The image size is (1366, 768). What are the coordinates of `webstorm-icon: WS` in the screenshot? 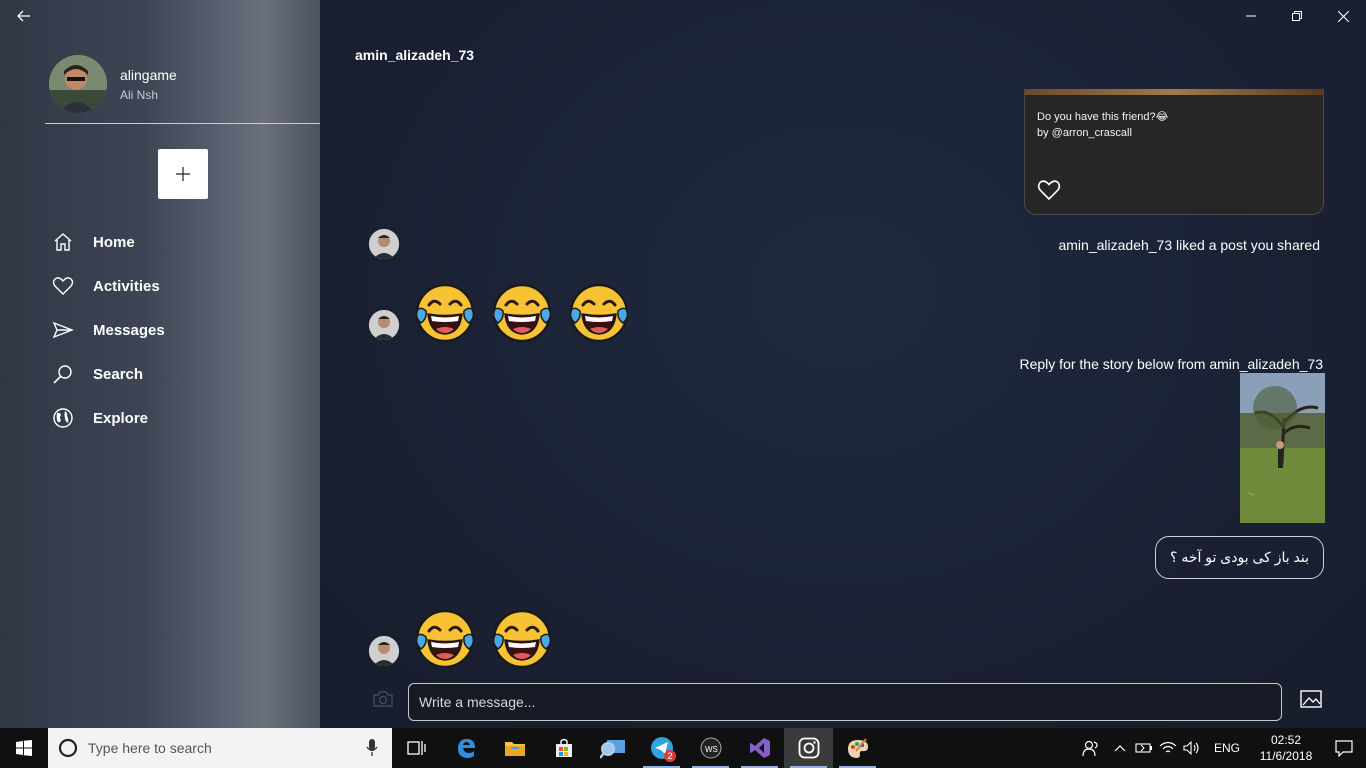 It's located at (710, 748).